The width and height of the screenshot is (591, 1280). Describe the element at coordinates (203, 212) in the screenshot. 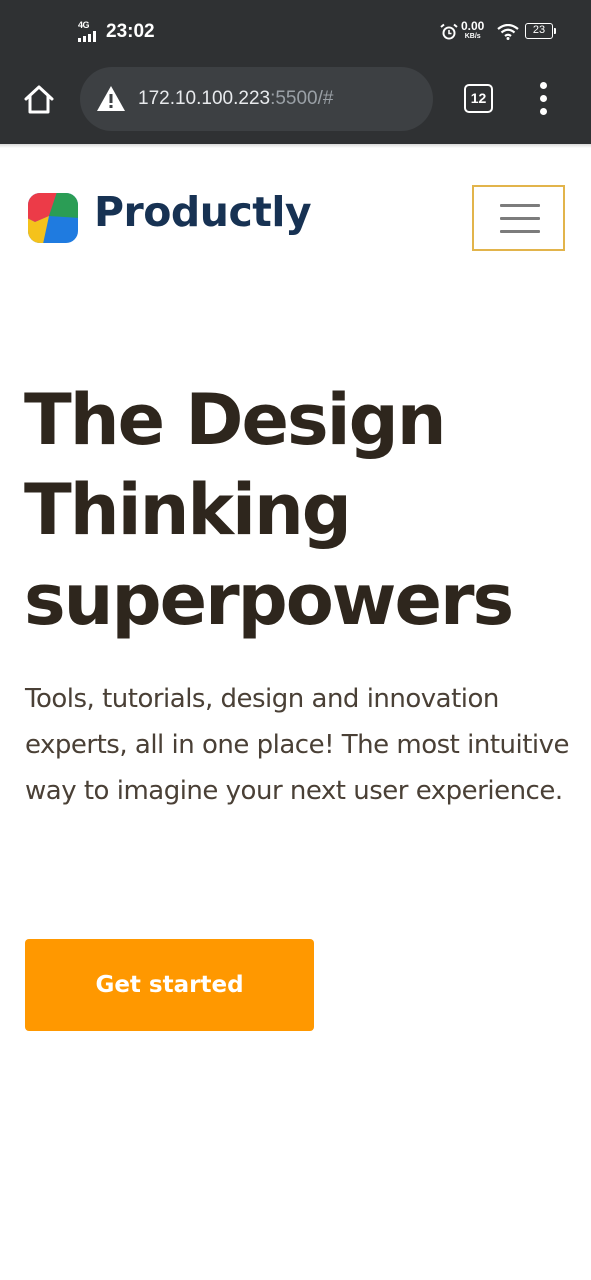

I see `brand-name: Productly` at that location.